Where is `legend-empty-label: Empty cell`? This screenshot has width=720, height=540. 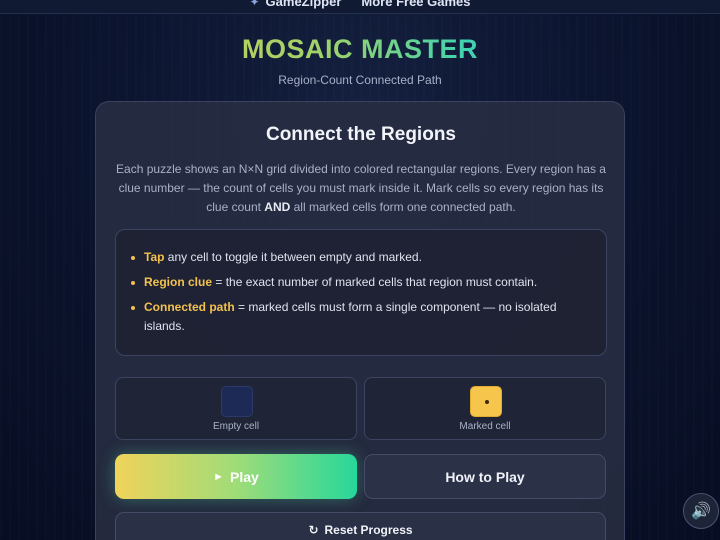
legend-empty-label: Empty cell is located at coordinates (236, 426).